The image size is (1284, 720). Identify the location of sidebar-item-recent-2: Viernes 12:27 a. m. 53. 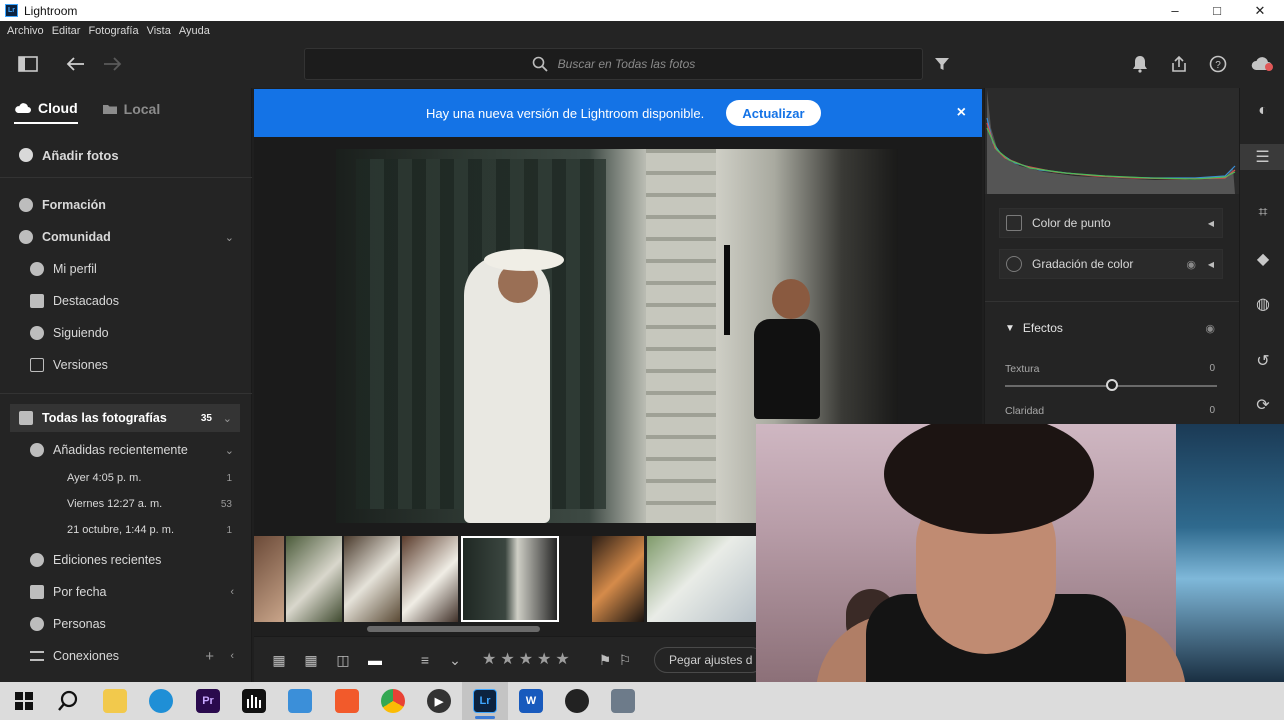
(126, 504).